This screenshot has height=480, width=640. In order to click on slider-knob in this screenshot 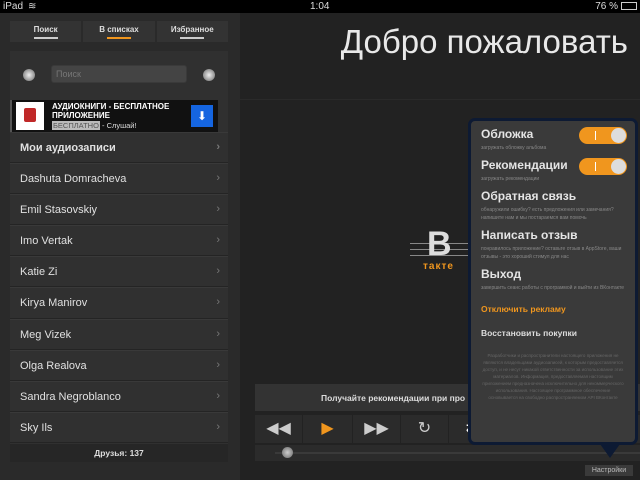, I will do `click(287, 452)`.